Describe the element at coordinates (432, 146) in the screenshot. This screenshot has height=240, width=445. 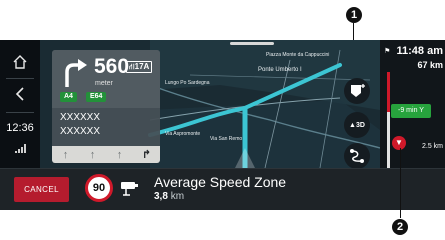
I see `next-event-distance: 2.5 km` at that location.